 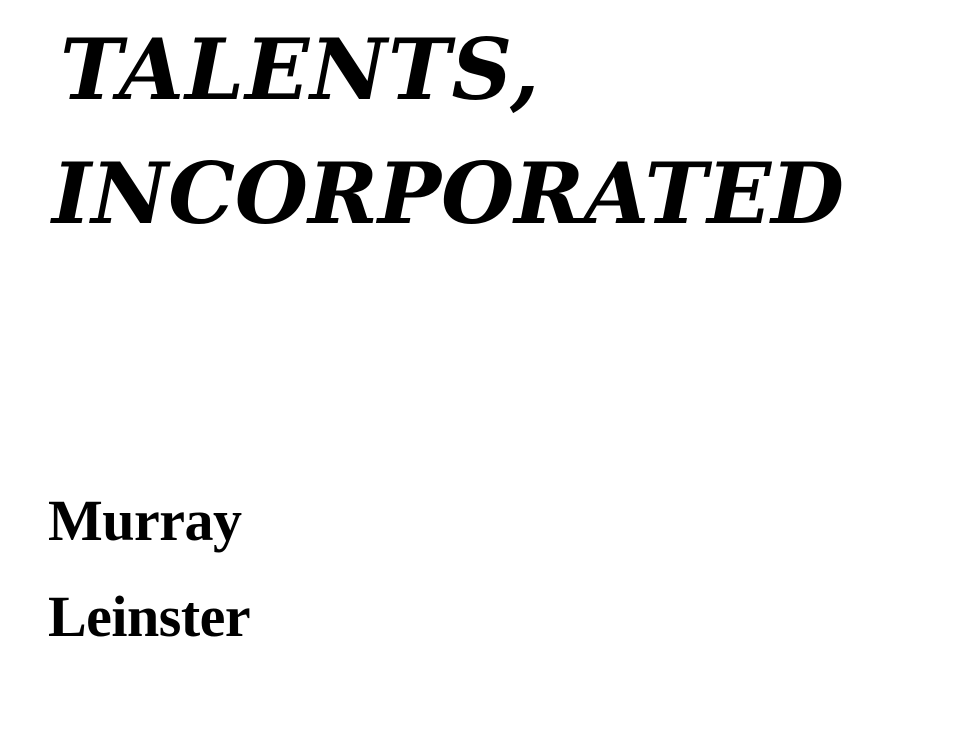 I want to click on author-first-name: Murray, so click(x=145, y=520).